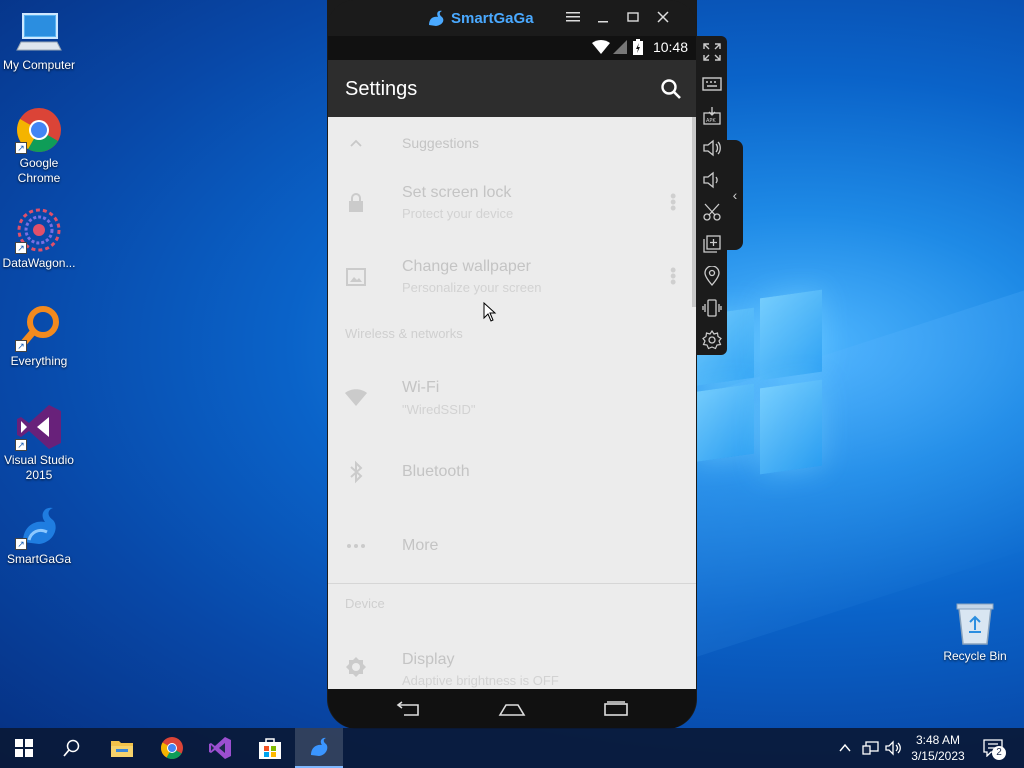 The height and width of the screenshot is (768, 1024). I want to click on taskbar-smartgaga, so click(319, 748).